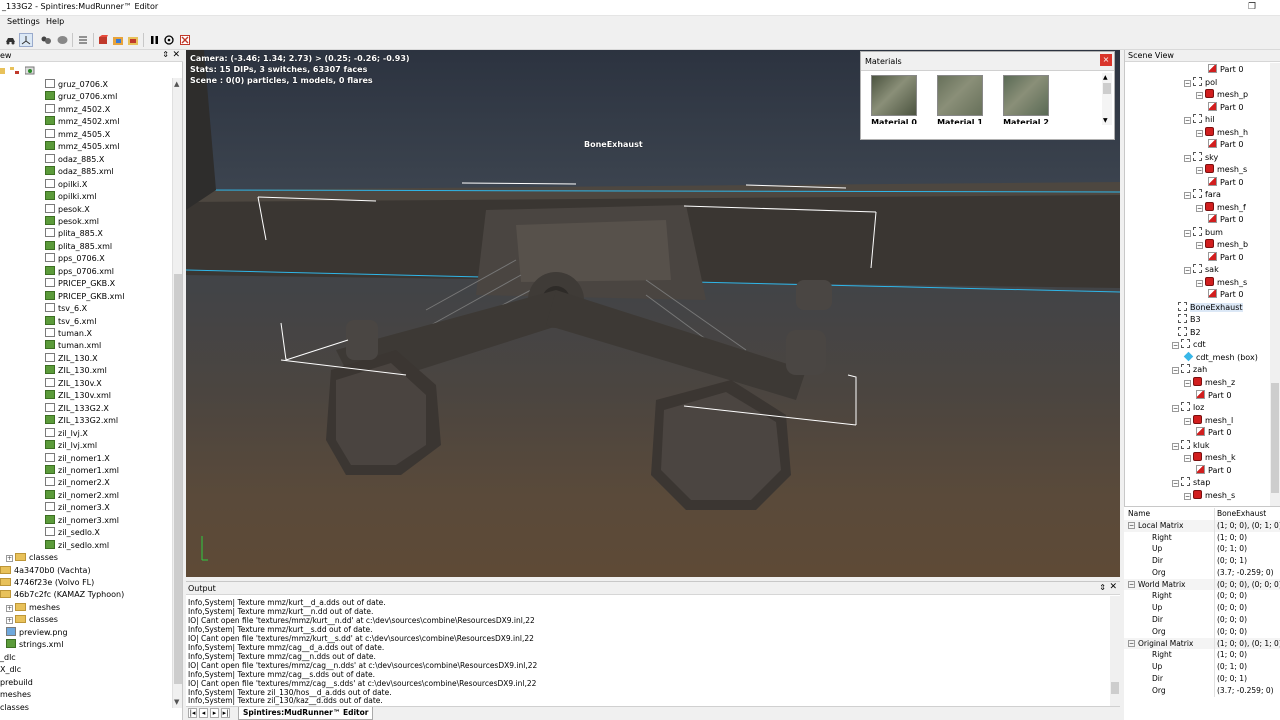 This screenshot has width=1280, height=720. Describe the element at coordinates (1248, 548) in the screenshot. I see `property-value: (0; 1; 0)` at that location.